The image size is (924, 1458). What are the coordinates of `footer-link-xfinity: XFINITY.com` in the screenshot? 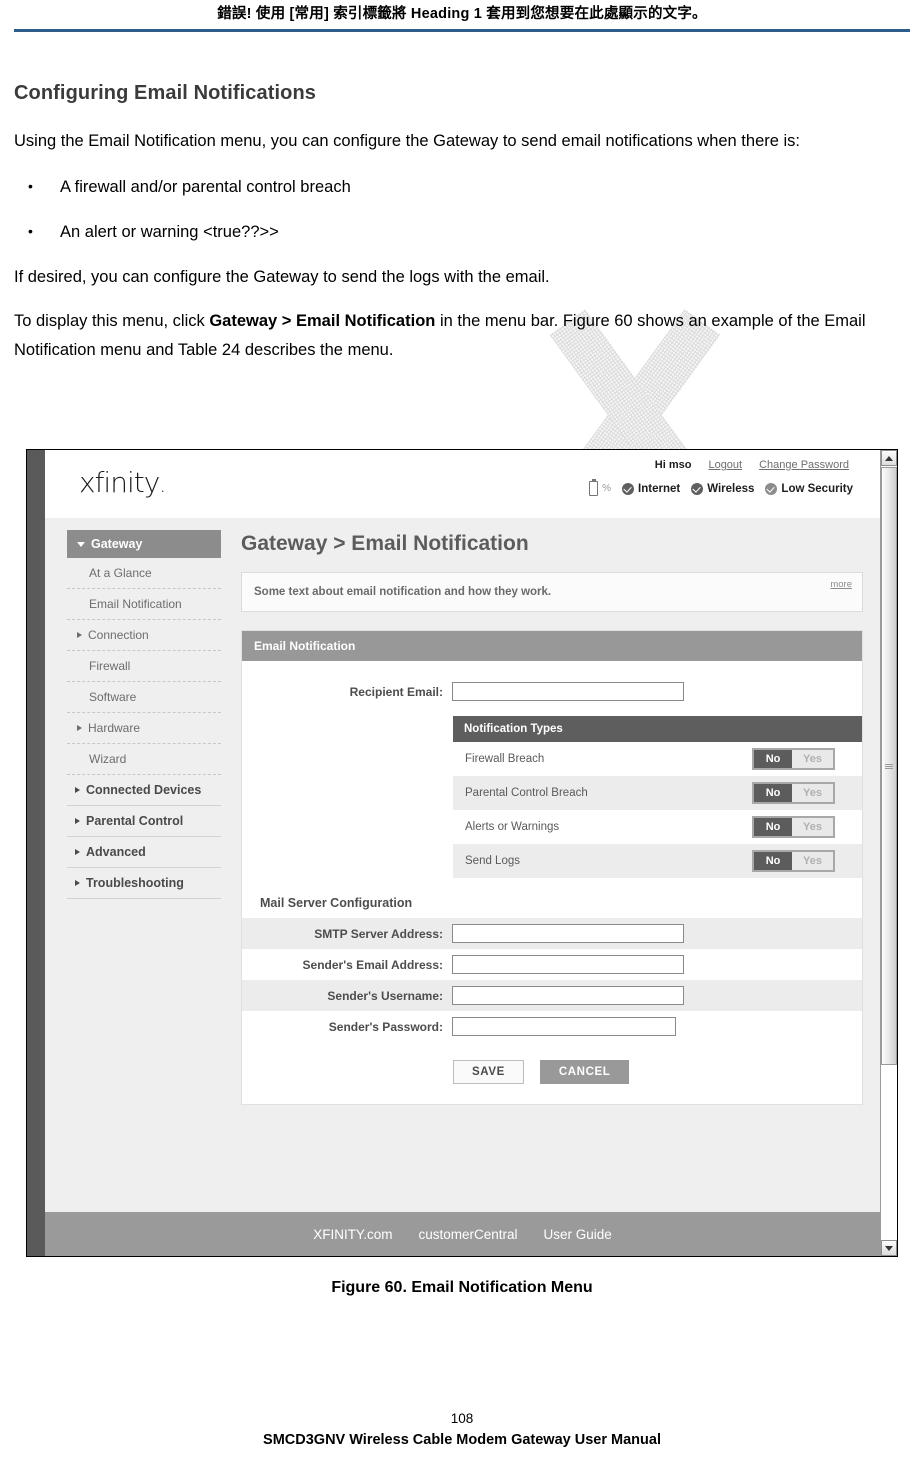 It's located at (352, 1234).